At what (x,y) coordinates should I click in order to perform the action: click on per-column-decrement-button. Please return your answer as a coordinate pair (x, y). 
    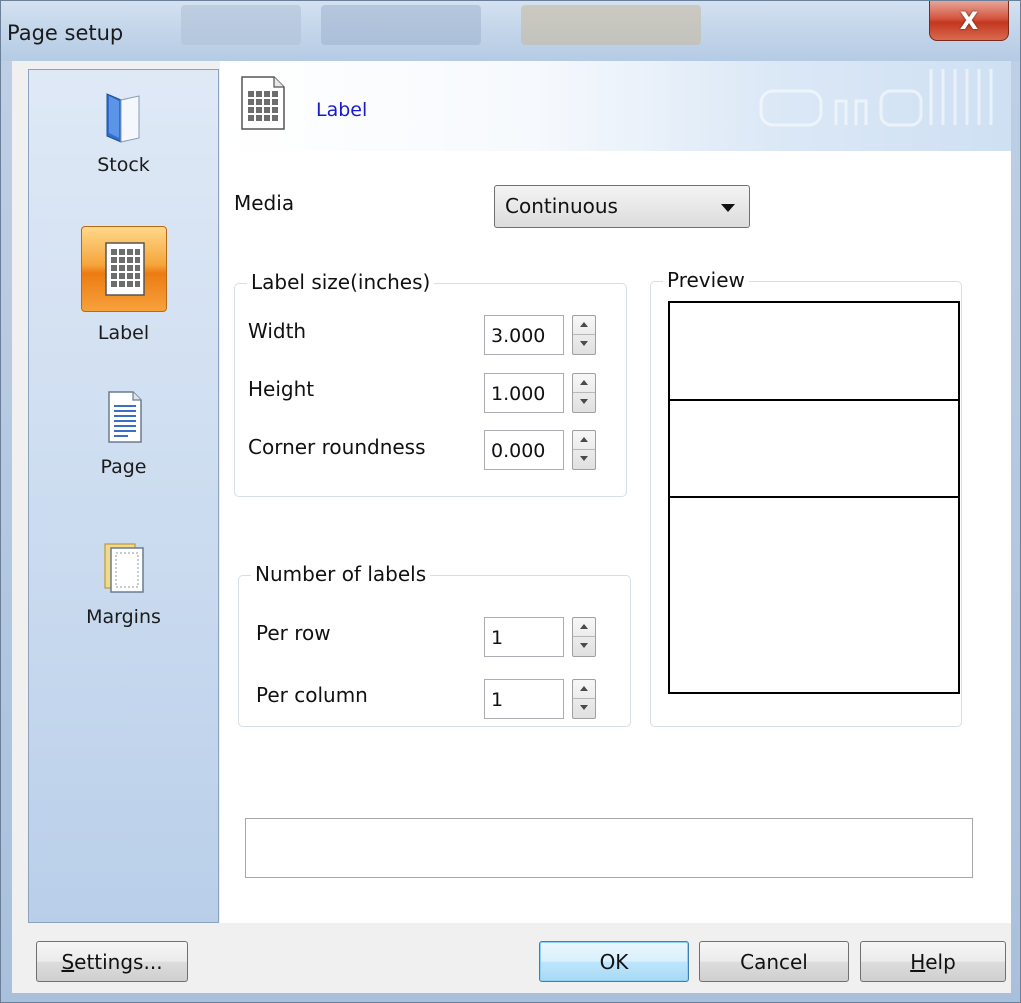
    Looking at the image, I should click on (584, 708).